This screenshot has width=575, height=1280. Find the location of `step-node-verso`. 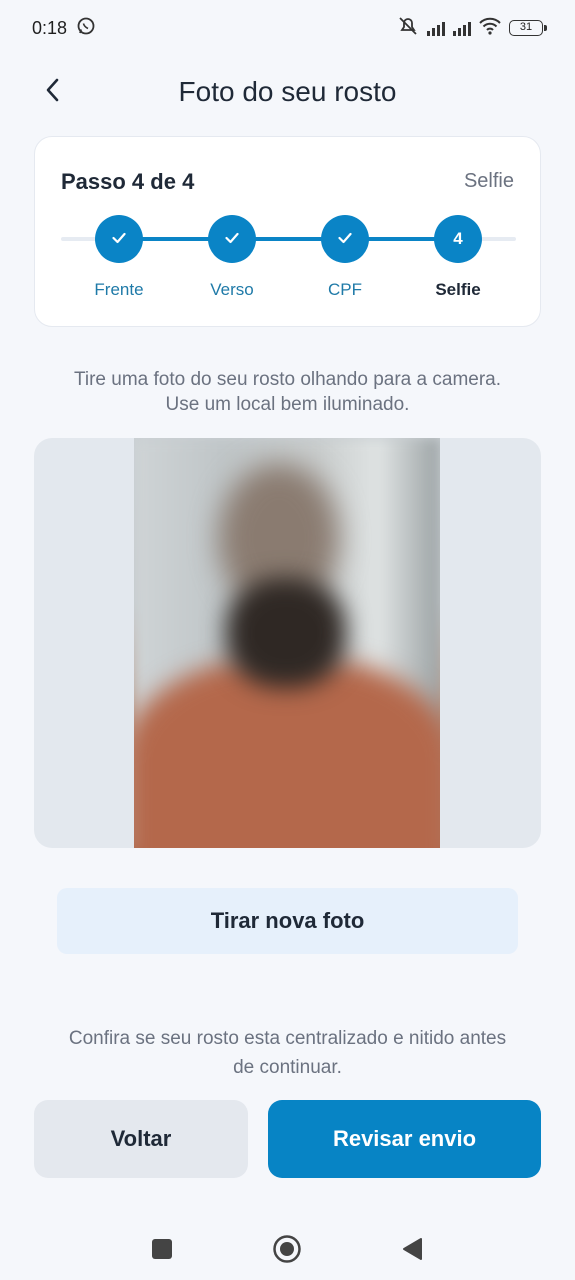

step-node-verso is located at coordinates (232, 239).